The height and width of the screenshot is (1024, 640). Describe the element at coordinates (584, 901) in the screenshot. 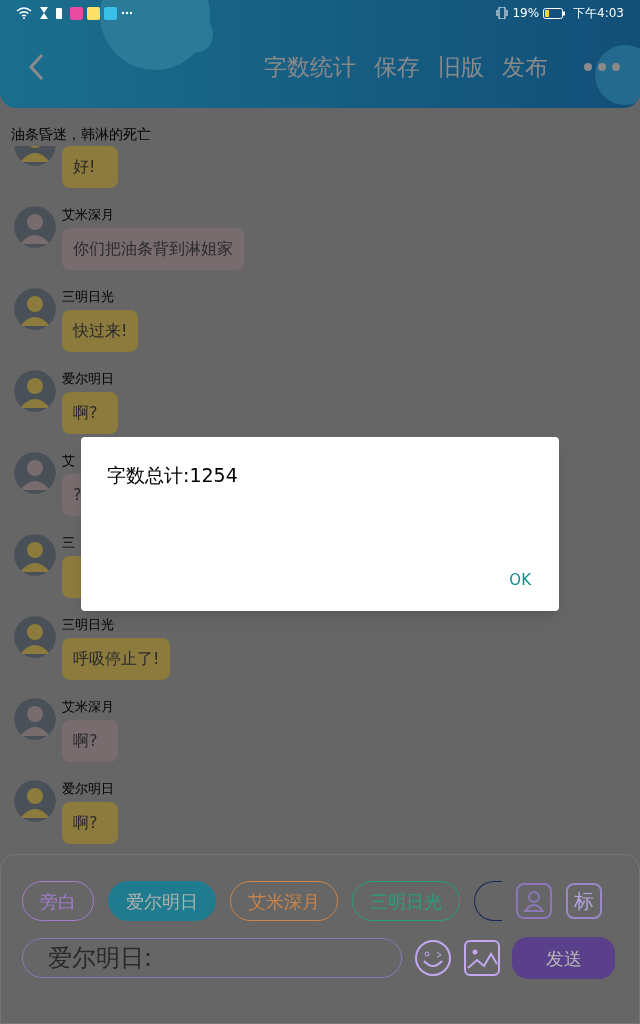

I see `mark-button: 标` at that location.